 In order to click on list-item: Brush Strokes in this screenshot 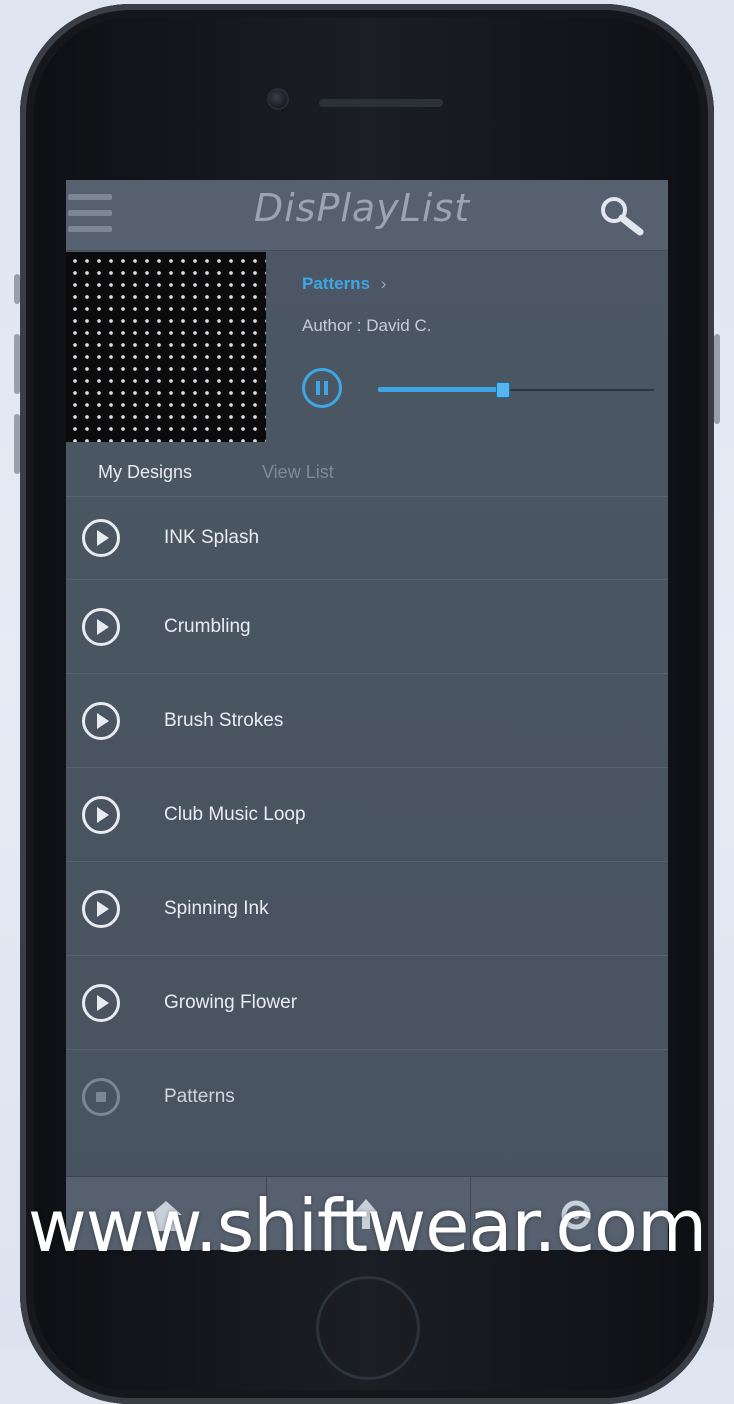, I will do `click(367, 720)`.